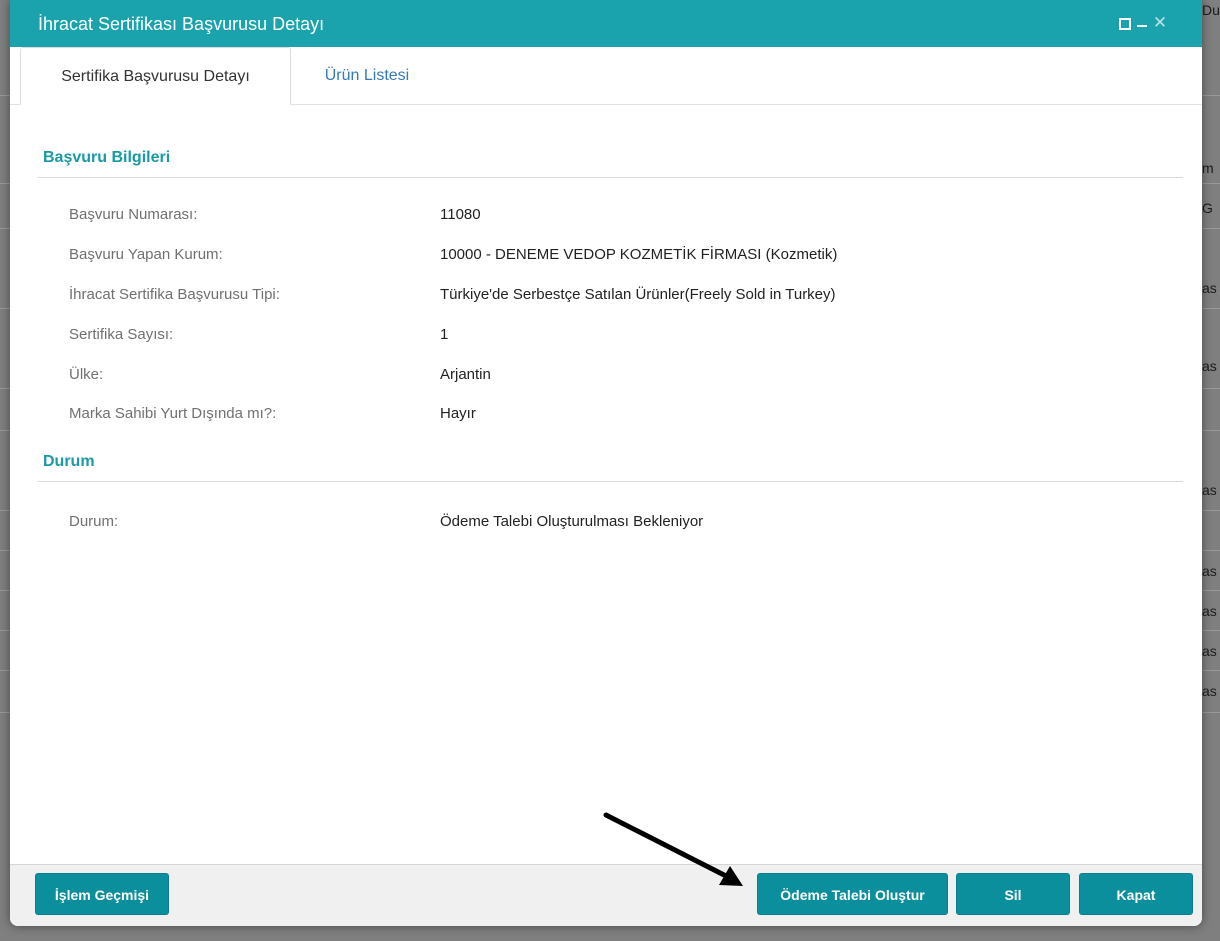  I want to click on country-label: Ülke:, so click(86, 374).